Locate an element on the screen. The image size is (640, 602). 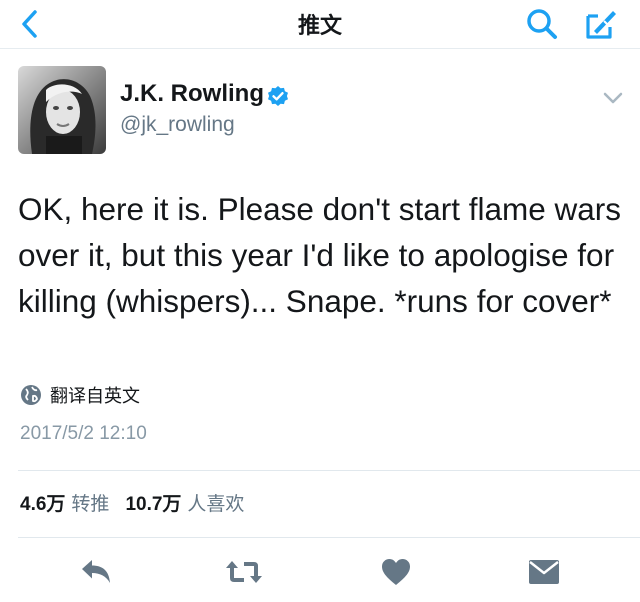
translate-link: 翻译自英文 is located at coordinates (80, 395).